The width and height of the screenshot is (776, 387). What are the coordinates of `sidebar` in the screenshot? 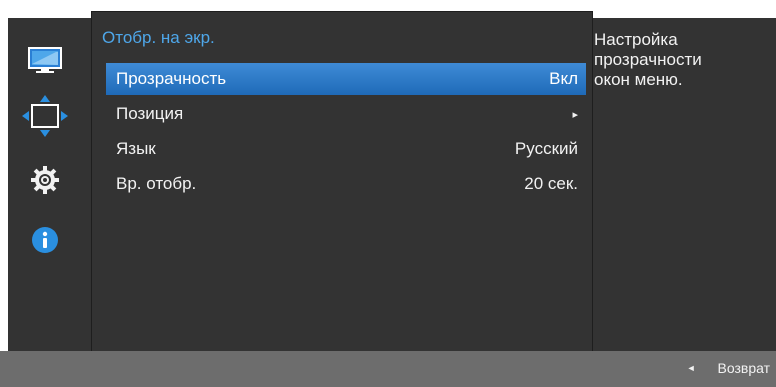 It's located at (50, 184).